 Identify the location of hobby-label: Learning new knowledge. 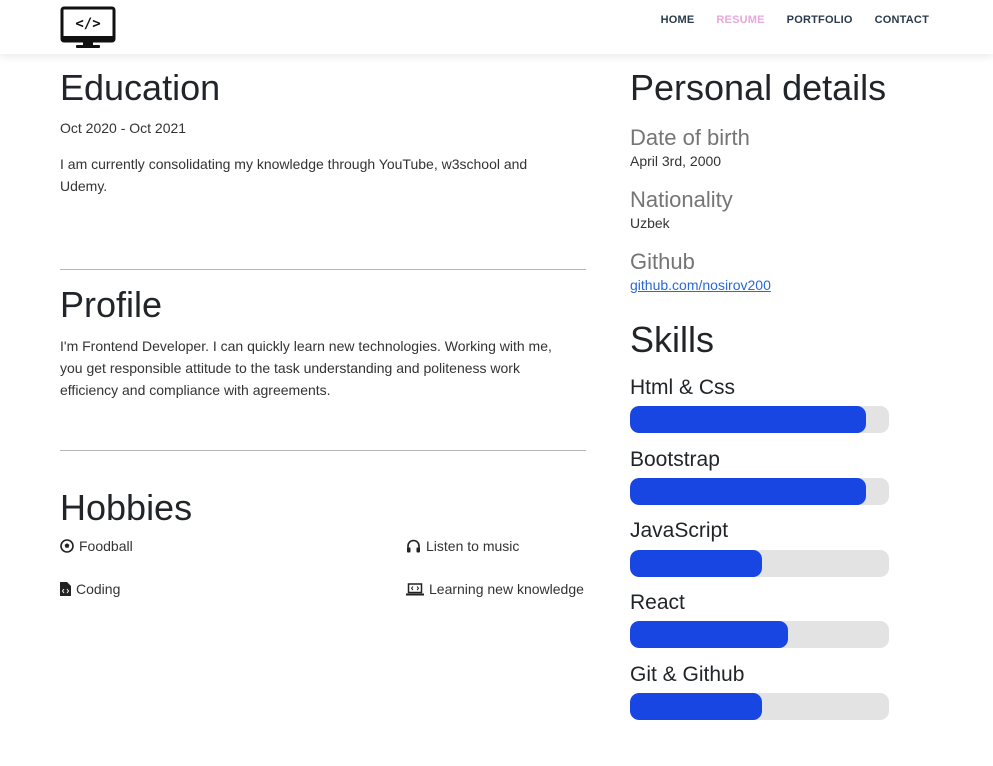
(506, 589).